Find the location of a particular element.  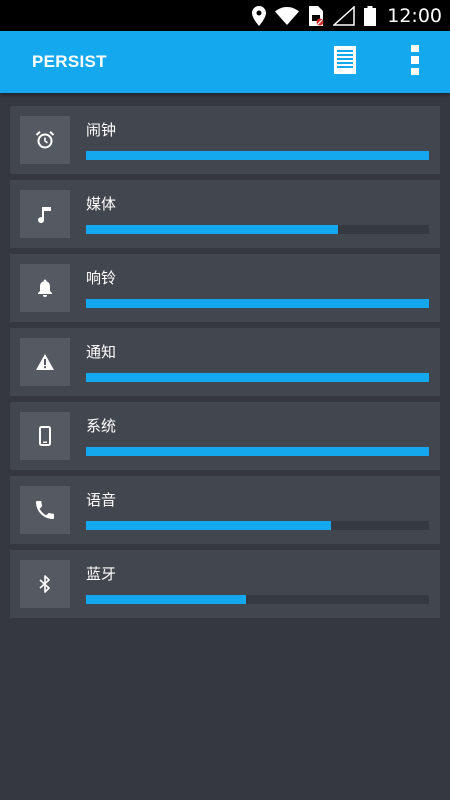

volume-row-voice: 语音 is located at coordinates (225, 510).